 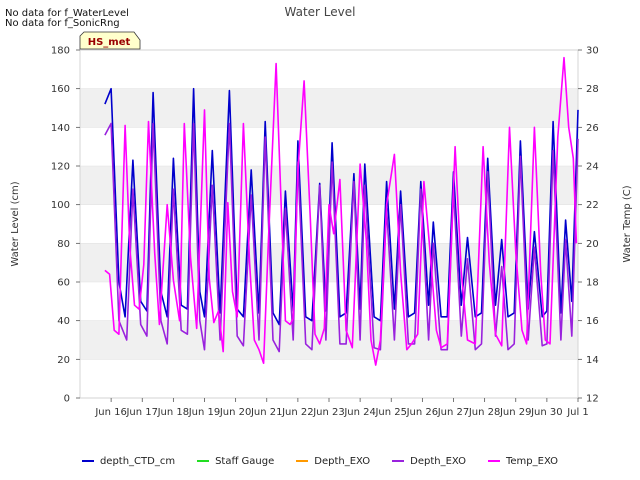 I want to click on y2-tick-label: 14, so click(x=592, y=360).